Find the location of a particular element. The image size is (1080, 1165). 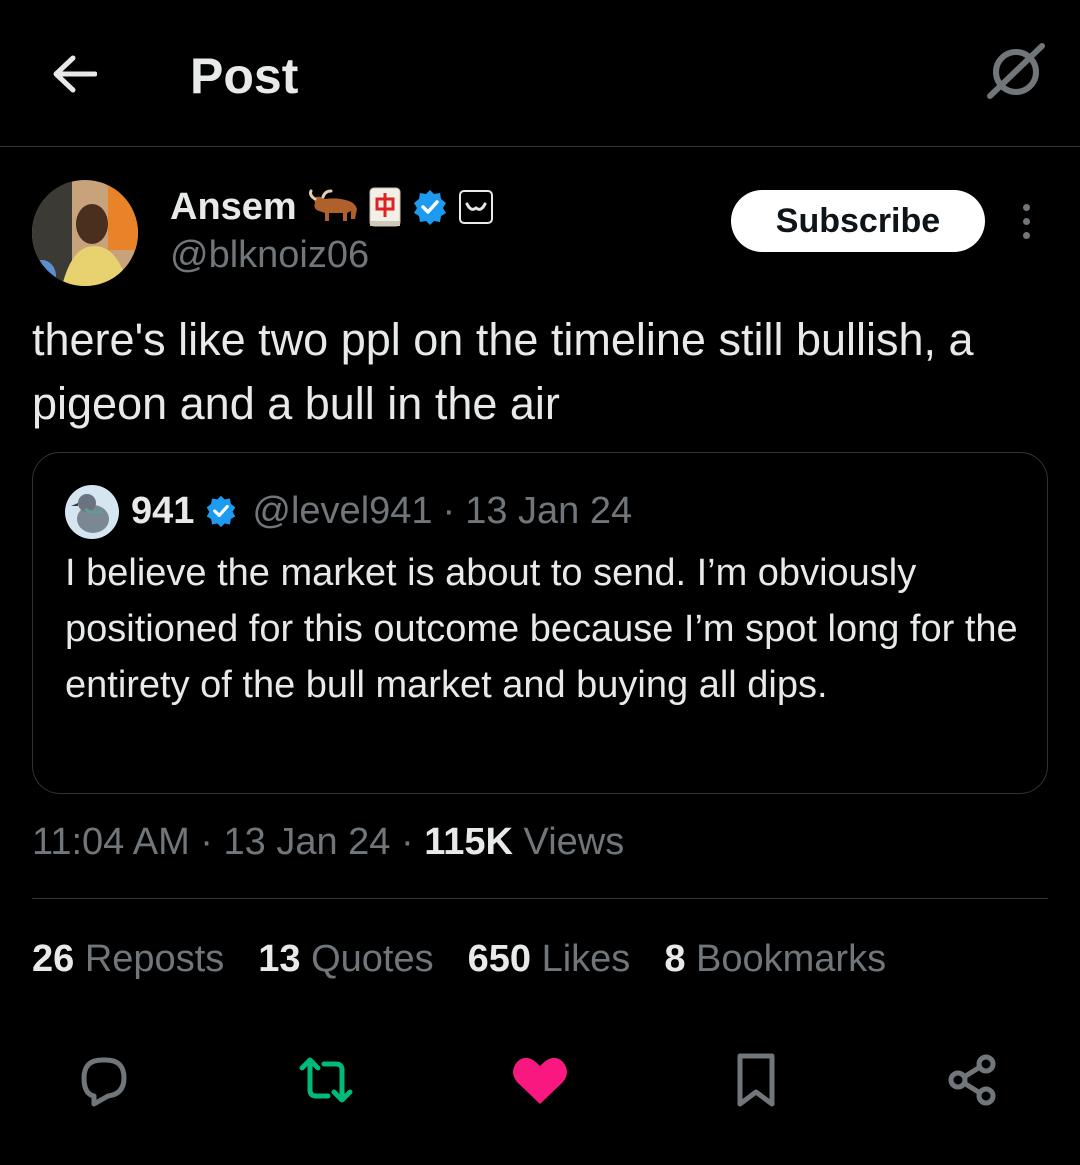

quotes-label: Quotes is located at coordinates (372, 959).